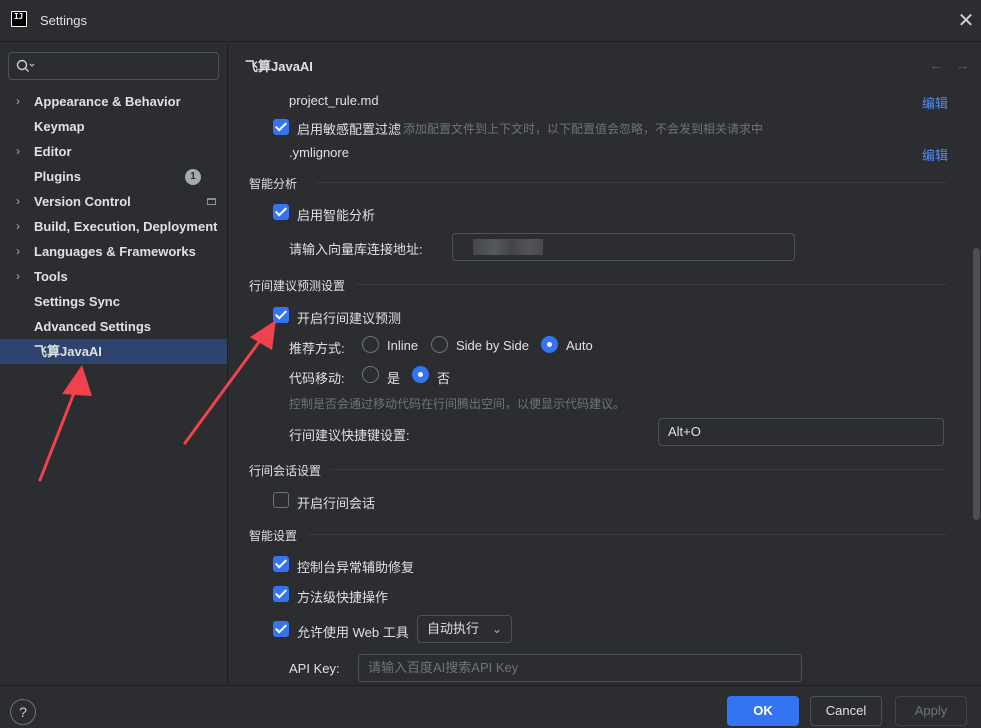 The height and width of the screenshot is (728, 981). I want to click on cancel-button: Cancel, so click(846, 711).